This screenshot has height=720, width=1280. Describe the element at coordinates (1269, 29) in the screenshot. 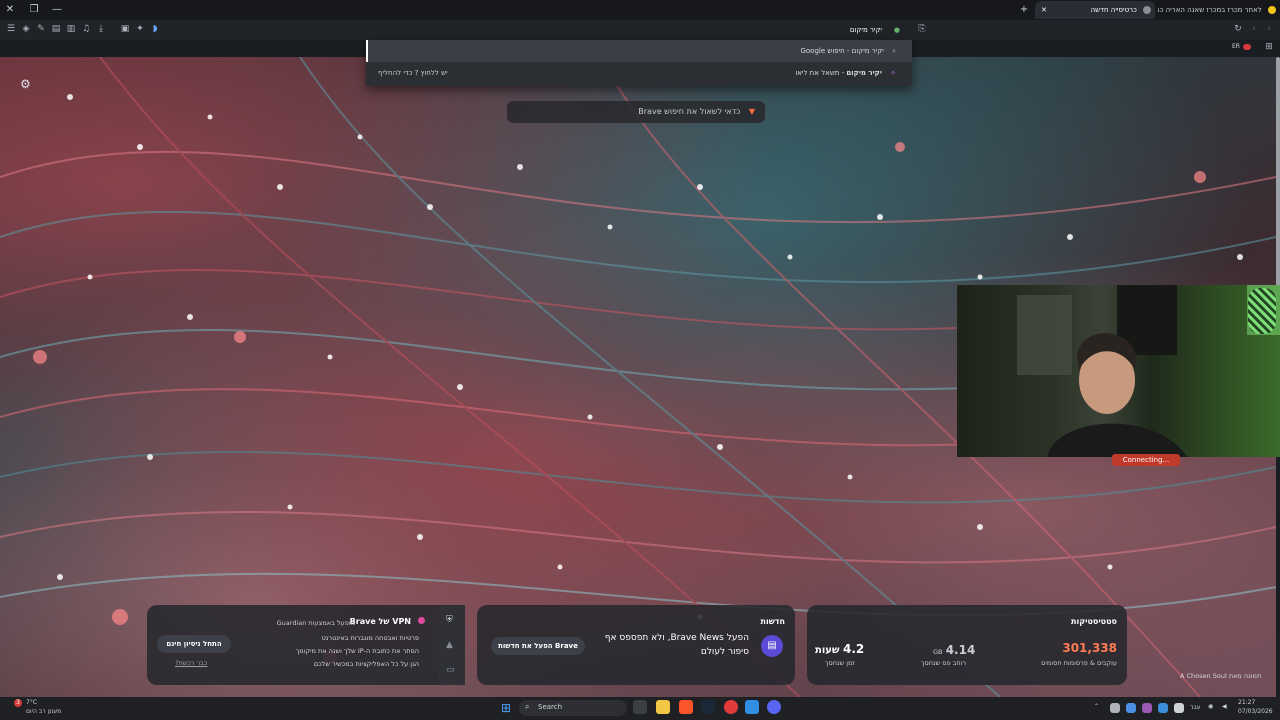

I see `back-icon: ›` at that location.